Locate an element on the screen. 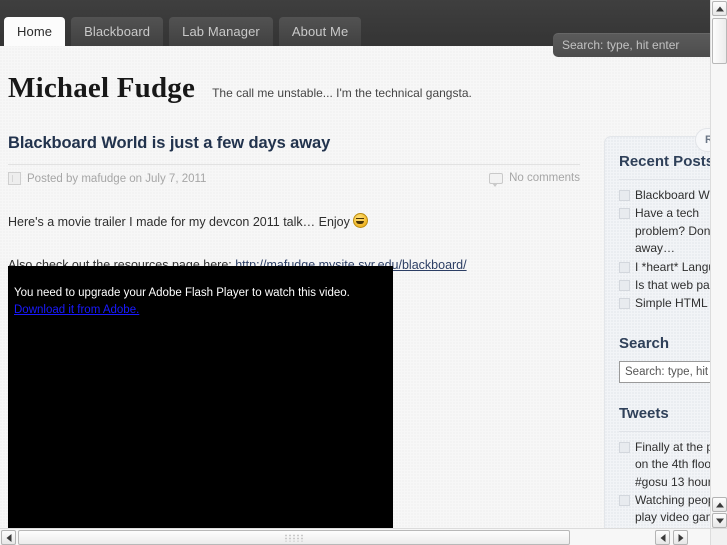 The height and width of the screenshot is (545, 727). nav-tab-home: Home is located at coordinates (35, 31).